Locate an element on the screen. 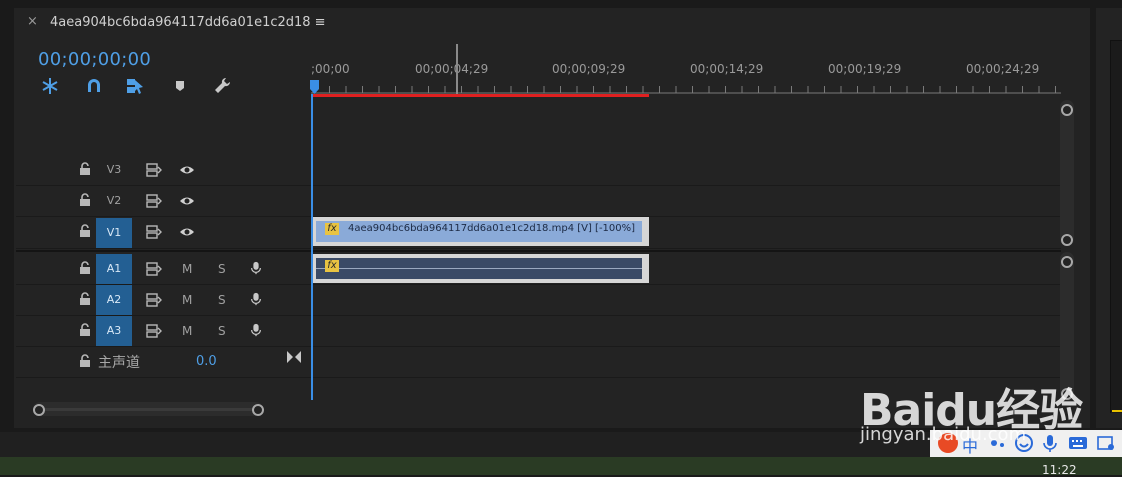  taskbar is located at coordinates (561, 466).